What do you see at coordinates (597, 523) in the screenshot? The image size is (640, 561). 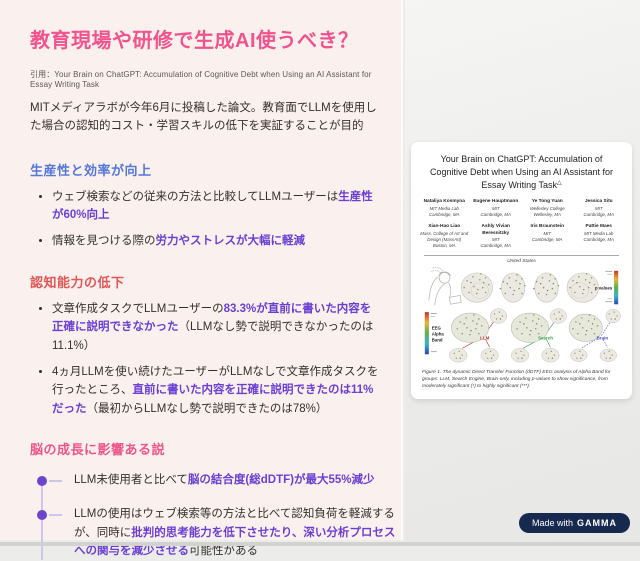 I see `gamma-logo: GAMMA` at bounding box center [597, 523].